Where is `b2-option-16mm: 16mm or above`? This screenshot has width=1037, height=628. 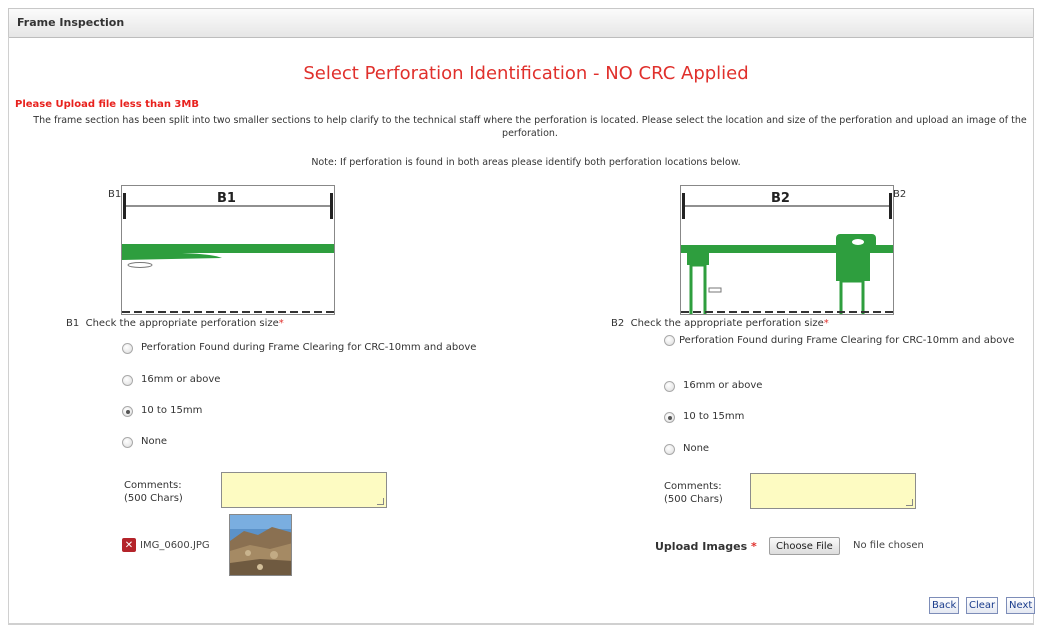
b2-option-16mm: 16mm or above is located at coordinates (713, 386).